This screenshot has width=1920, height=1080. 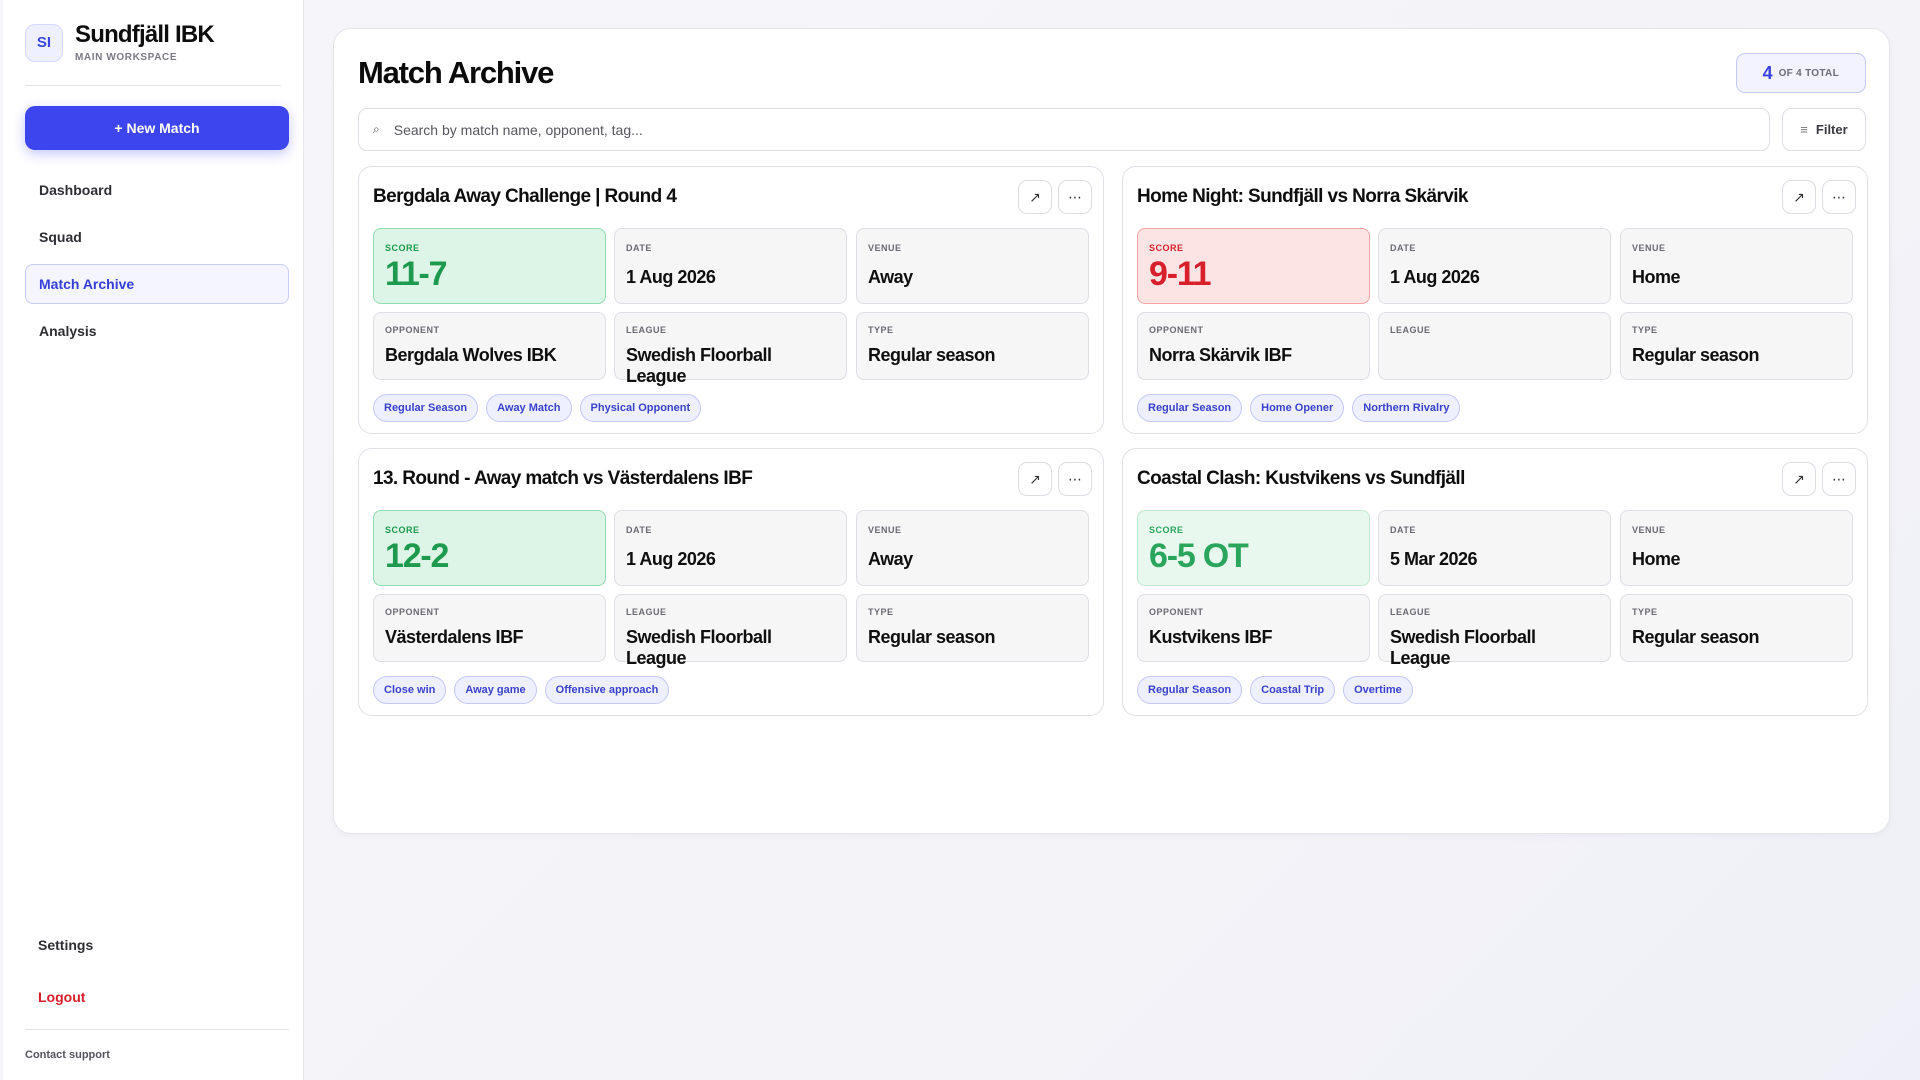 I want to click on opponent-value: Bergdala Wolves IBK, so click(x=471, y=355).